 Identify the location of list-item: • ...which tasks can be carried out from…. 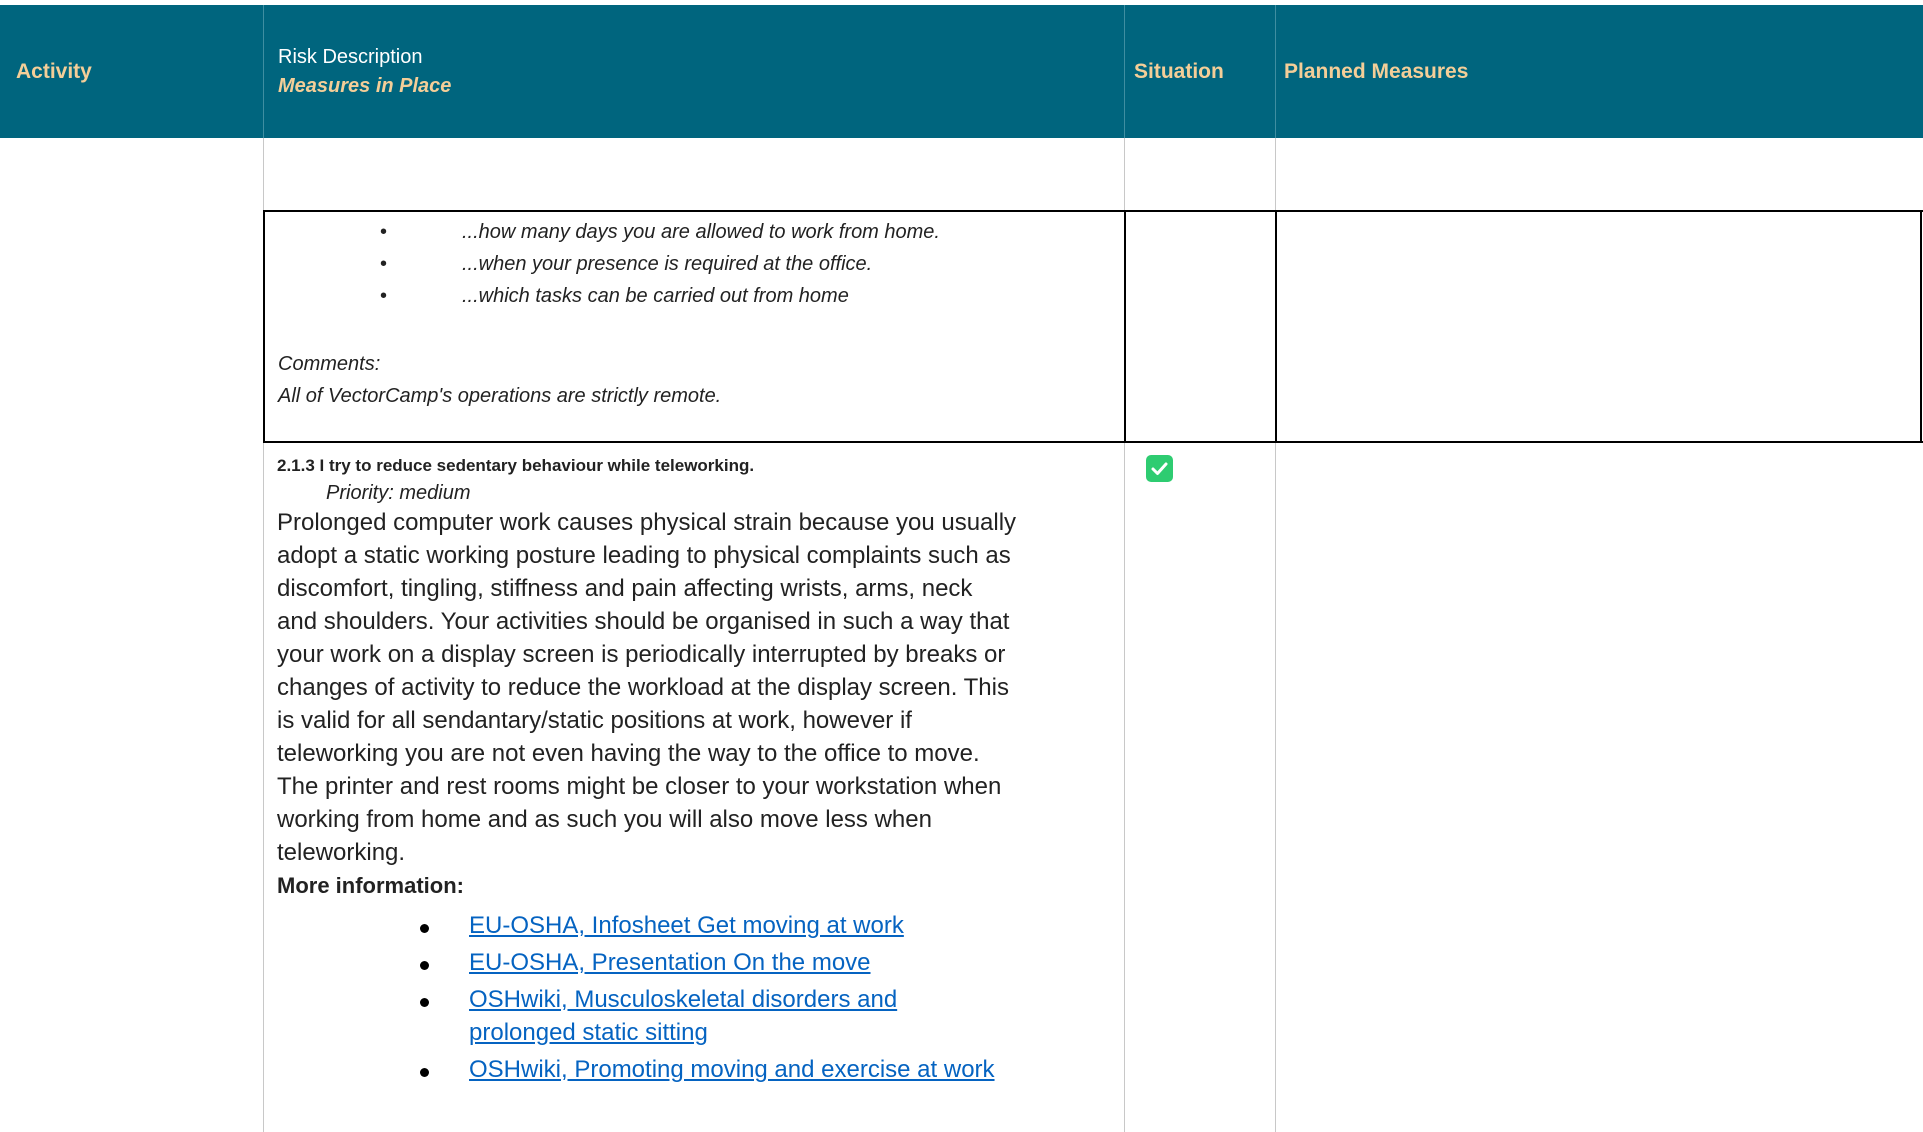
(614, 296).